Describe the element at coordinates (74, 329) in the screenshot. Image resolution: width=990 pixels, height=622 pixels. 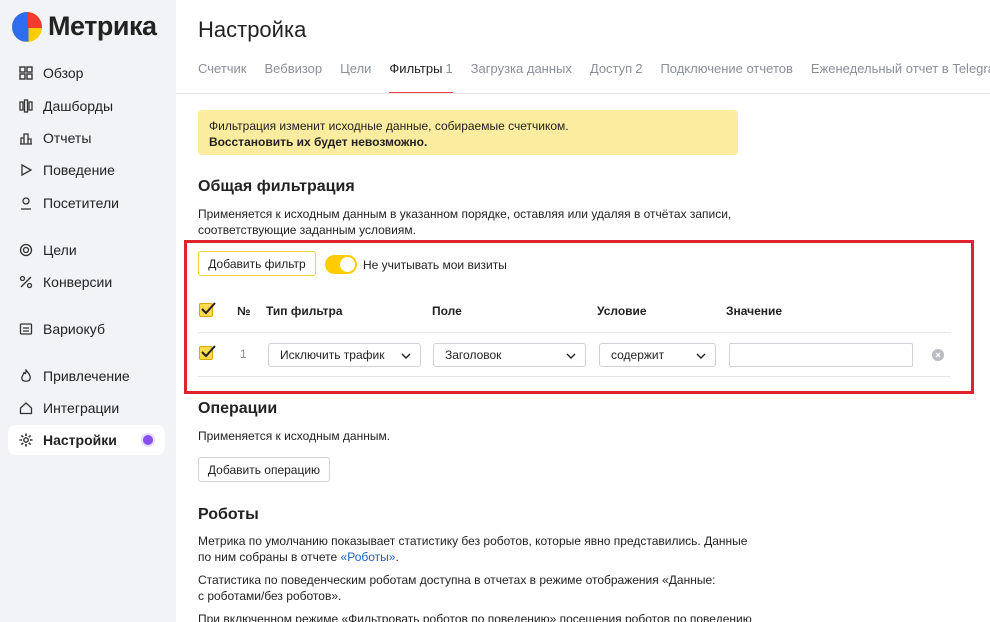
I see `sidebar-item-label: Вариокуб` at that location.